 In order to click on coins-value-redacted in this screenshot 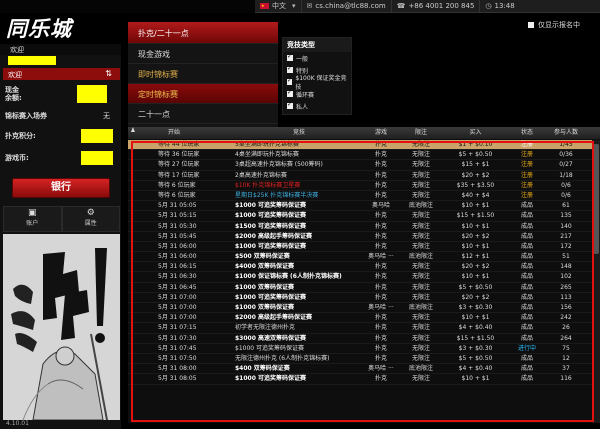, I will do `click(97, 158)`.